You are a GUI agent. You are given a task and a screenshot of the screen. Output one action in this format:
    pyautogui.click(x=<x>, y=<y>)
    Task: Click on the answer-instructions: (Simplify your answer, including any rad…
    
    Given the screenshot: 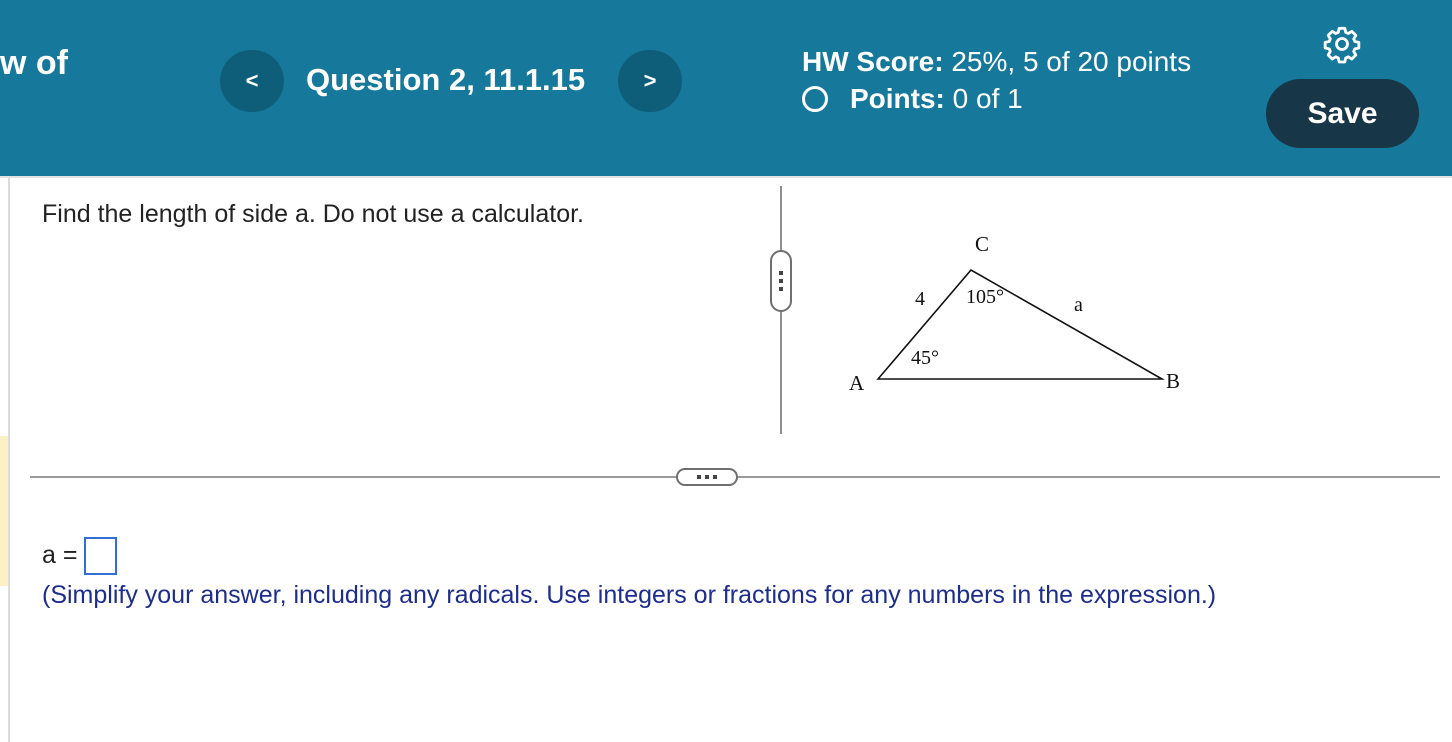 What is the action you would take?
    pyautogui.click(x=629, y=595)
    